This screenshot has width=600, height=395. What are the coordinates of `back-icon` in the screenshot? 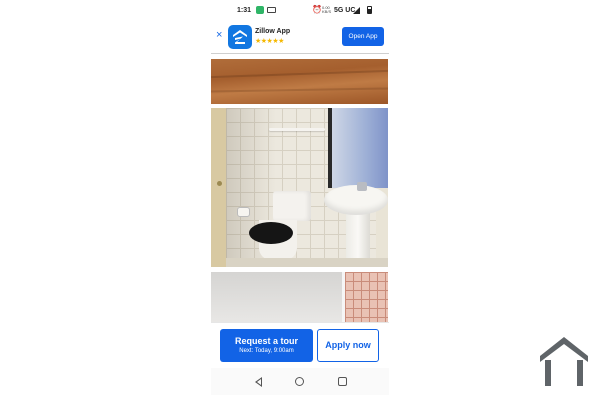 It's located at (258, 382).